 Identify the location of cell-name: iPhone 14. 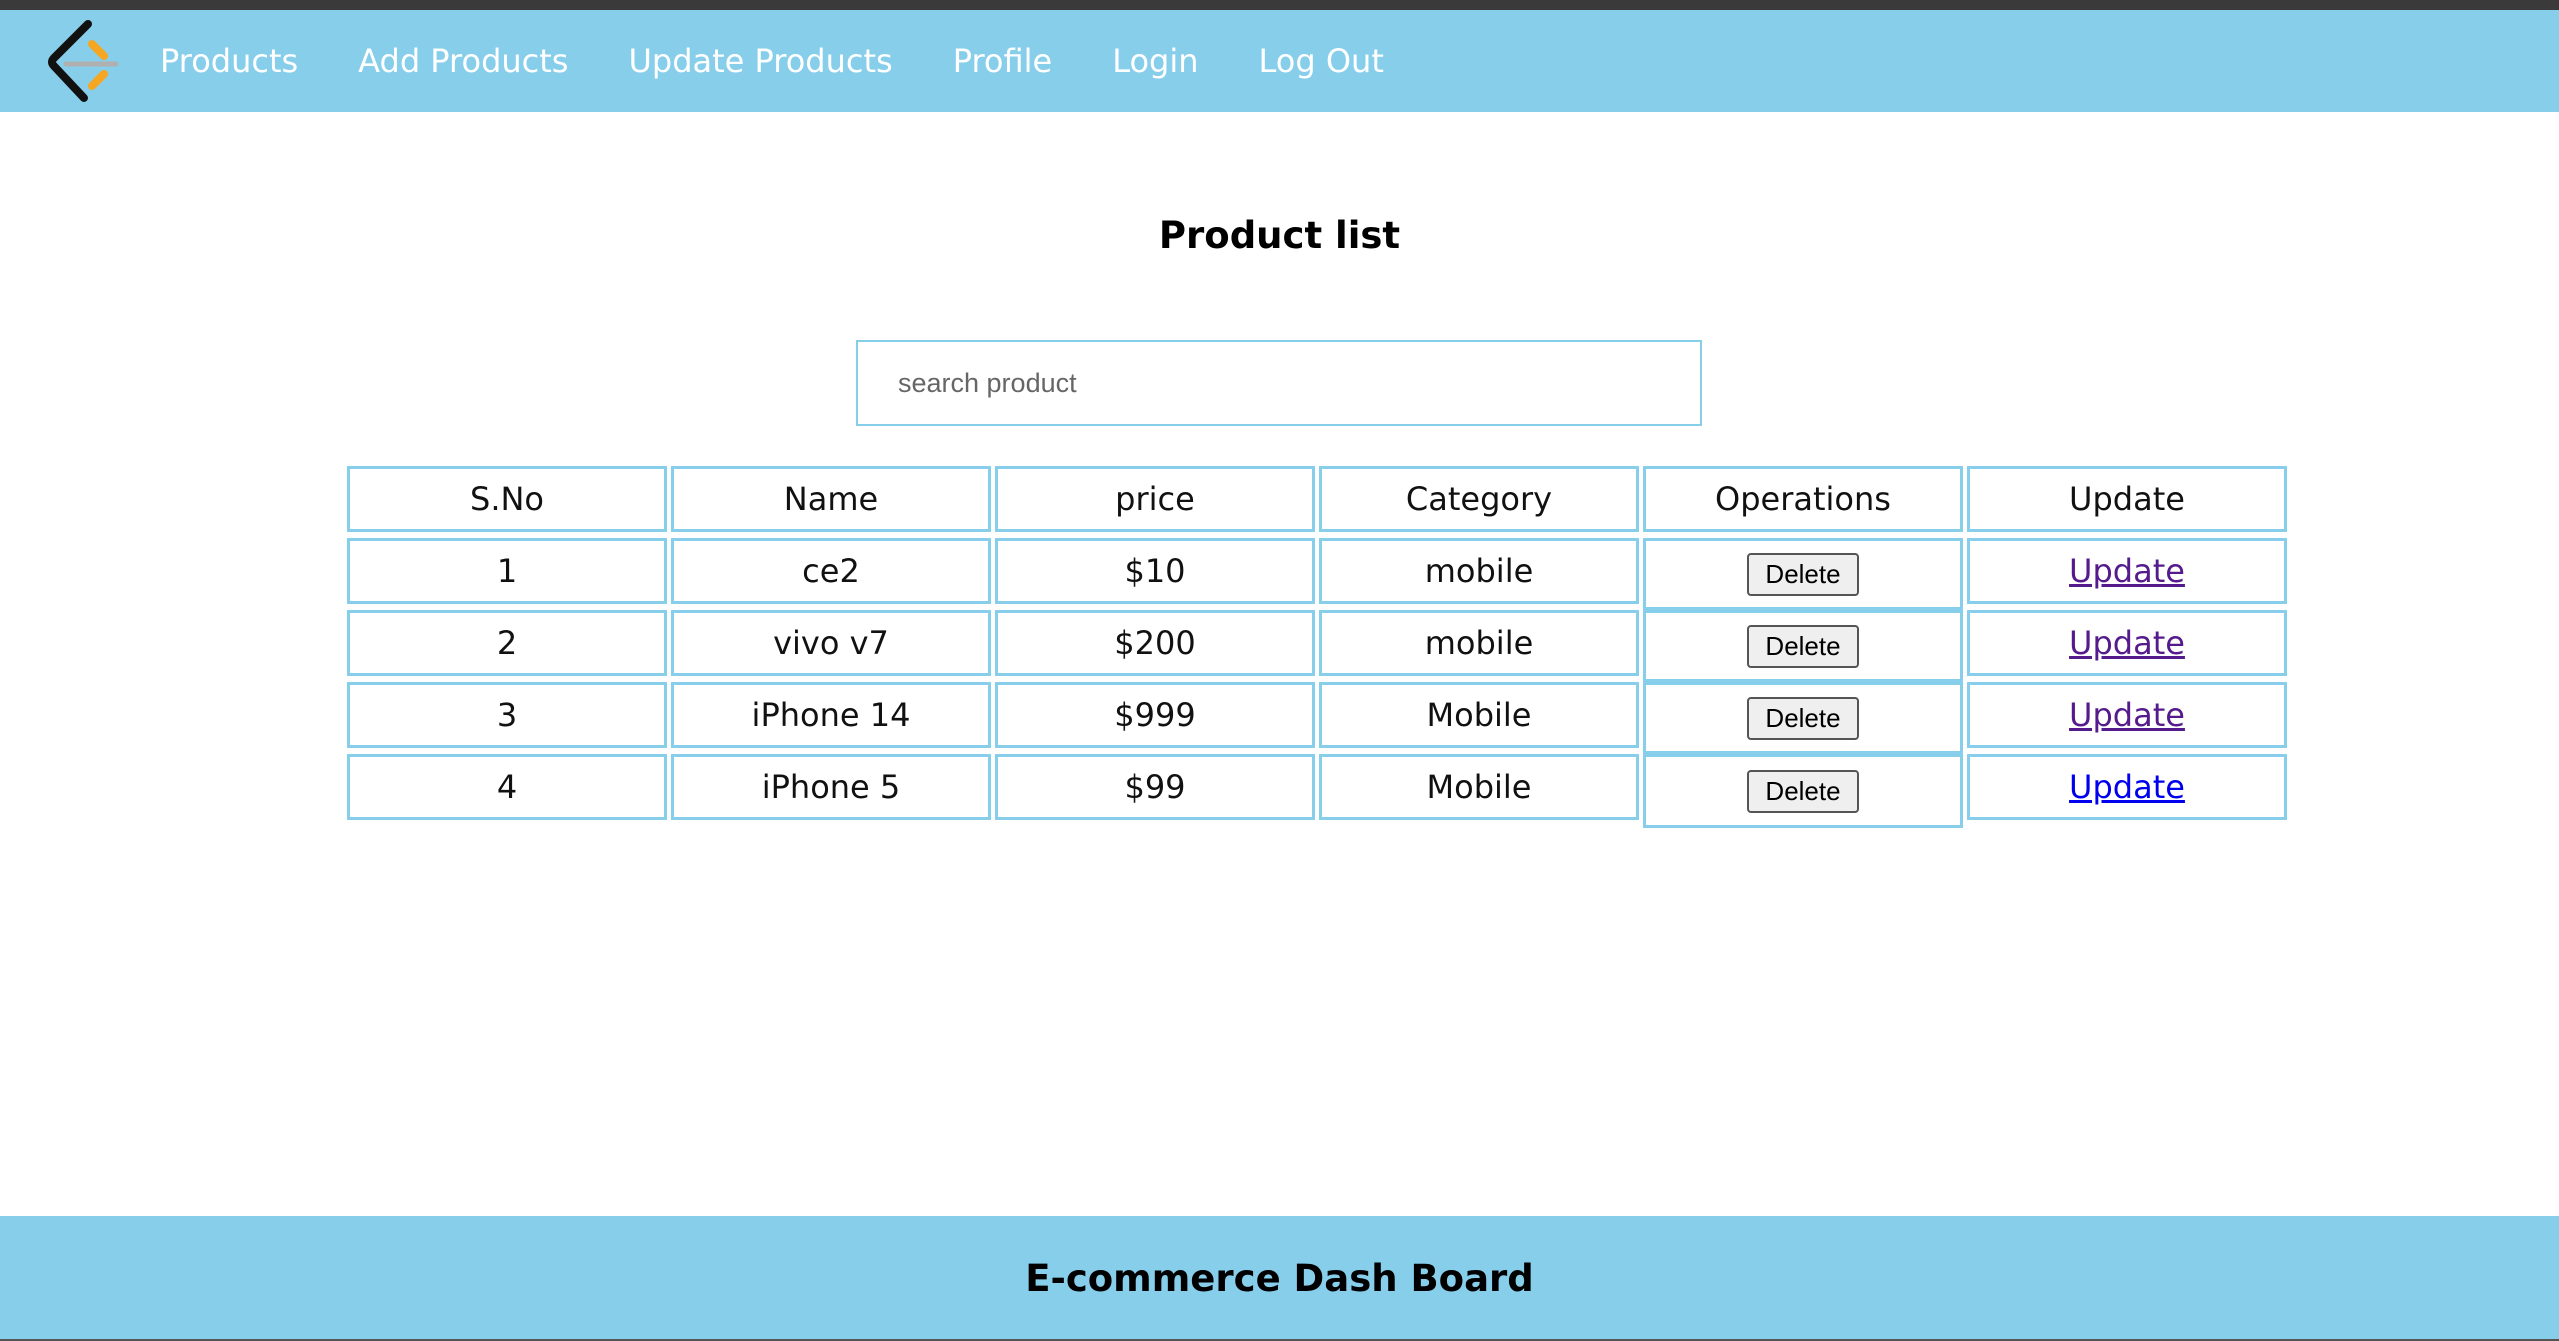
(831, 715).